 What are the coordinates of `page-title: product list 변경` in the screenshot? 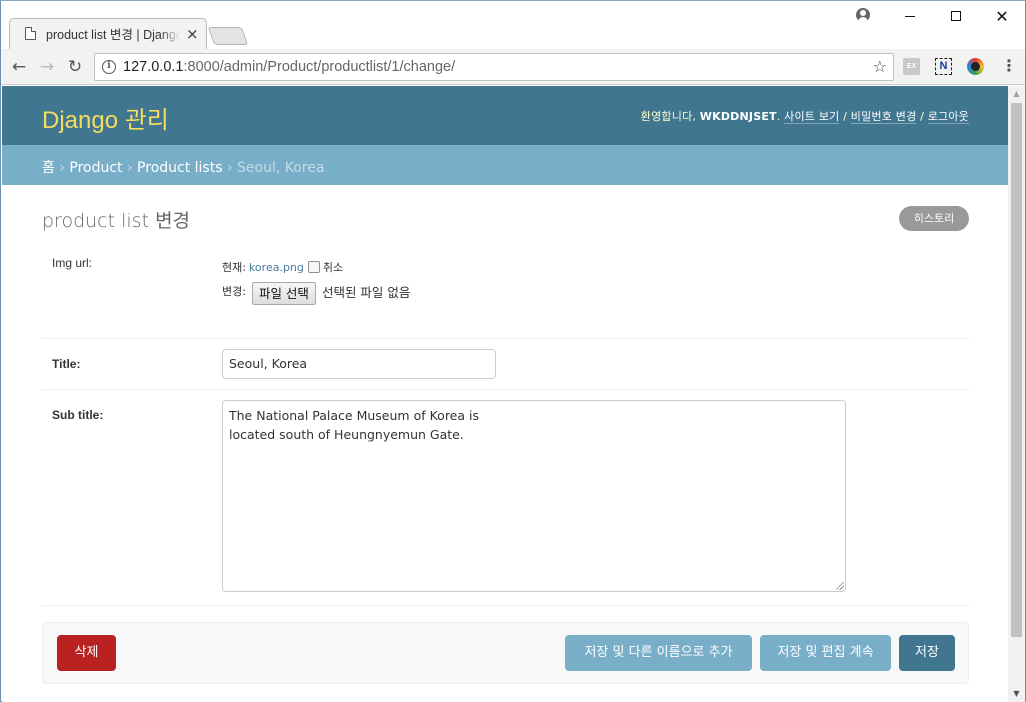 It's located at (116, 221).